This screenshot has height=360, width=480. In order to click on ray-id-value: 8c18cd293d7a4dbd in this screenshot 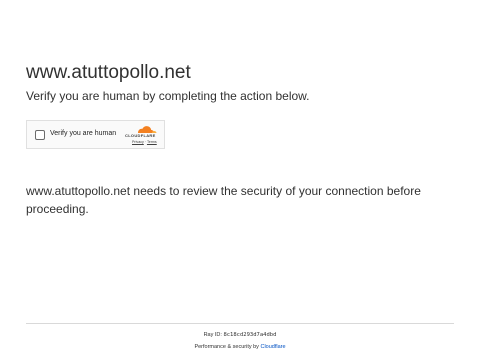, I will do `click(250, 335)`.